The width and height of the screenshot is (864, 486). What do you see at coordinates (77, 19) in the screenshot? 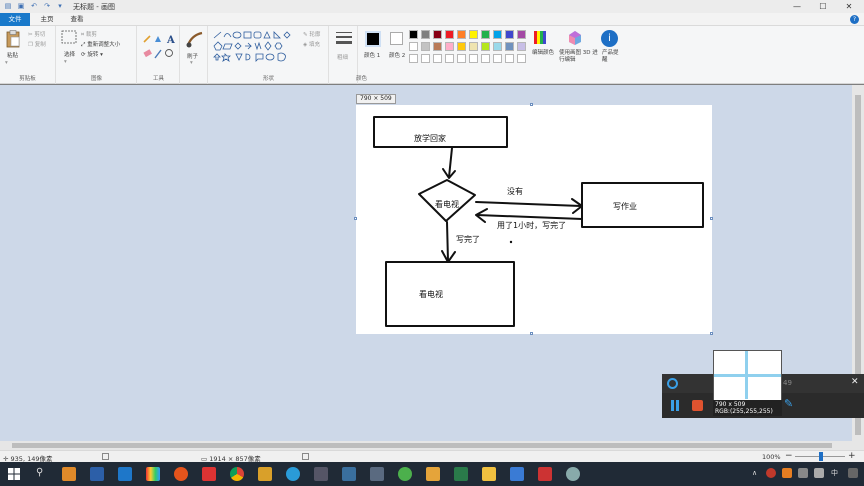
I see `tab-view: 查看` at bounding box center [77, 19].